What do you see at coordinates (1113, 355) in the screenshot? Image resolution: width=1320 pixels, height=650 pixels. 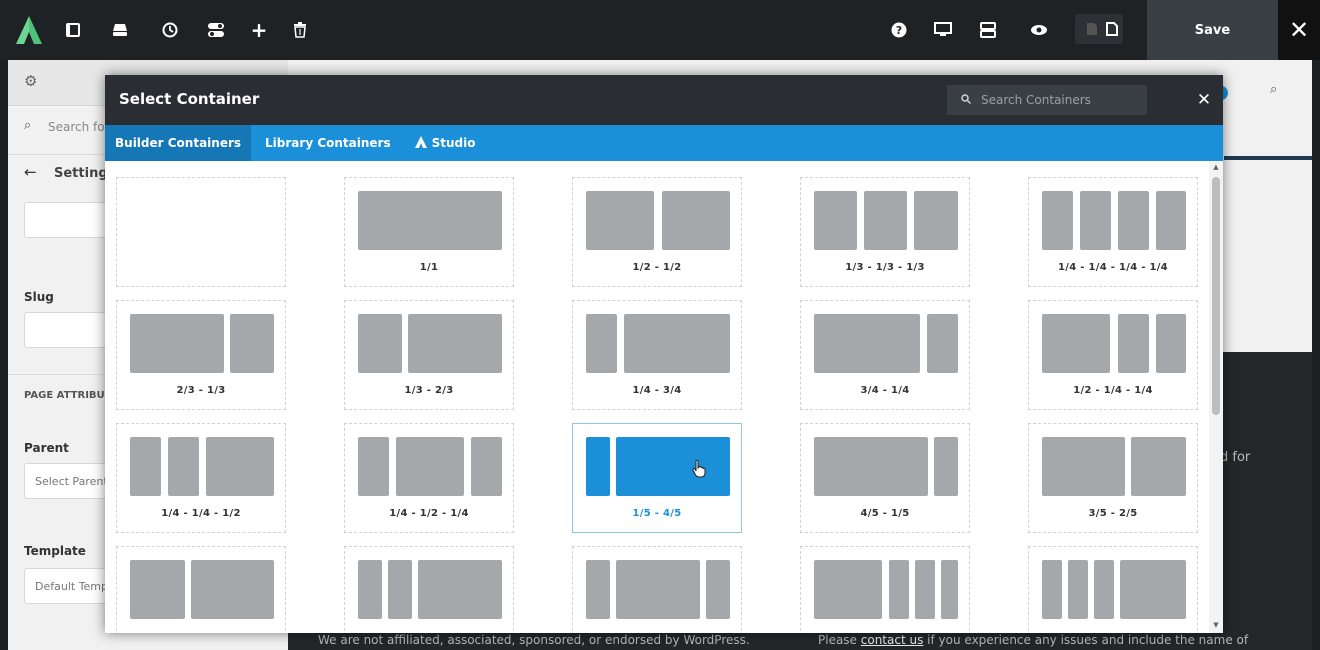 I see `container-option: 1/2 - 1/4 - 1/4` at bounding box center [1113, 355].